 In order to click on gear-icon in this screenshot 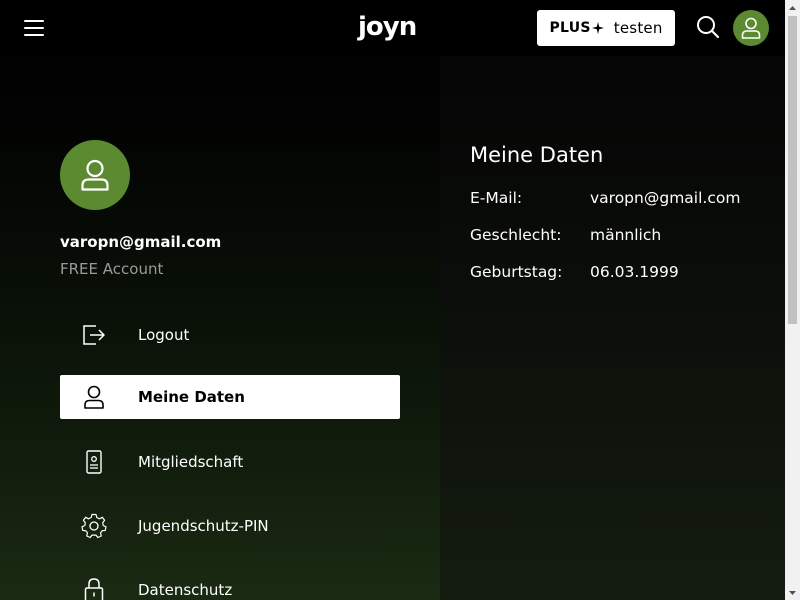, I will do `click(94, 526)`.